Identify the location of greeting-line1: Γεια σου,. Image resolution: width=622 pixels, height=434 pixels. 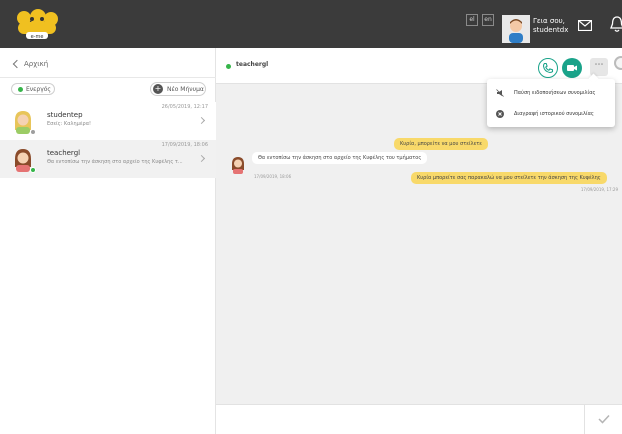
(549, 21).